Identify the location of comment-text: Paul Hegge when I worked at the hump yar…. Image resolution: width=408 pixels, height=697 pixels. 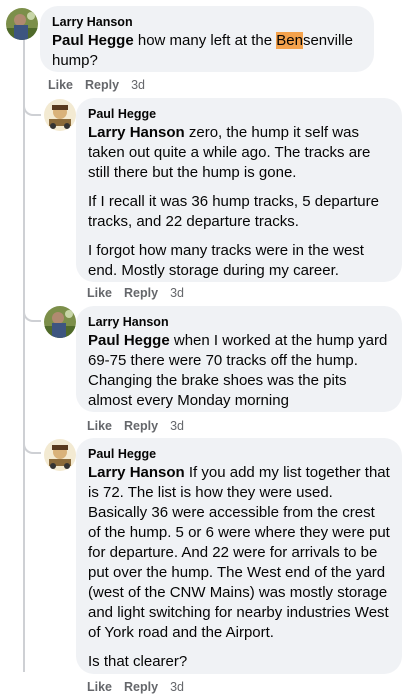
(238, 370).